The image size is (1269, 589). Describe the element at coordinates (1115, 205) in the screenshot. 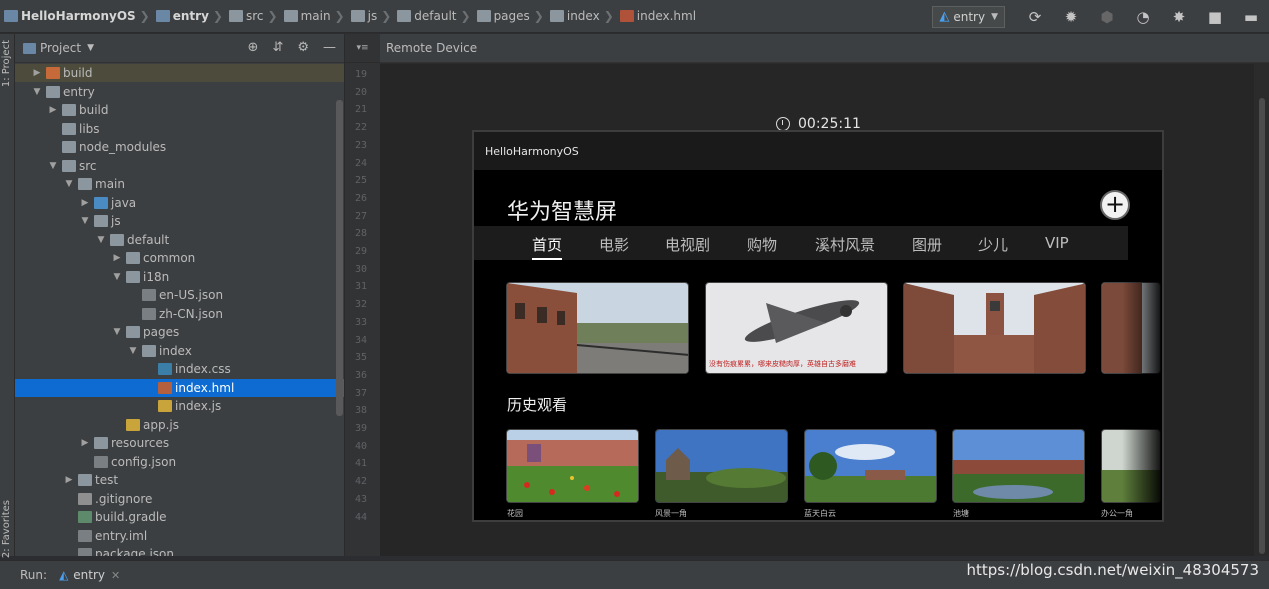

I see `add-button: +` at that location.